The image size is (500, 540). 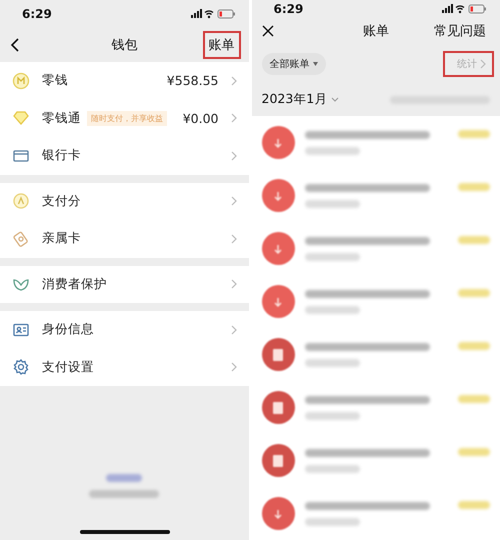 What do you see at coordinates (294, 64) in the screenshot?
I see `filter-dropdown: 全部账单` at bounding box center [294, 64].